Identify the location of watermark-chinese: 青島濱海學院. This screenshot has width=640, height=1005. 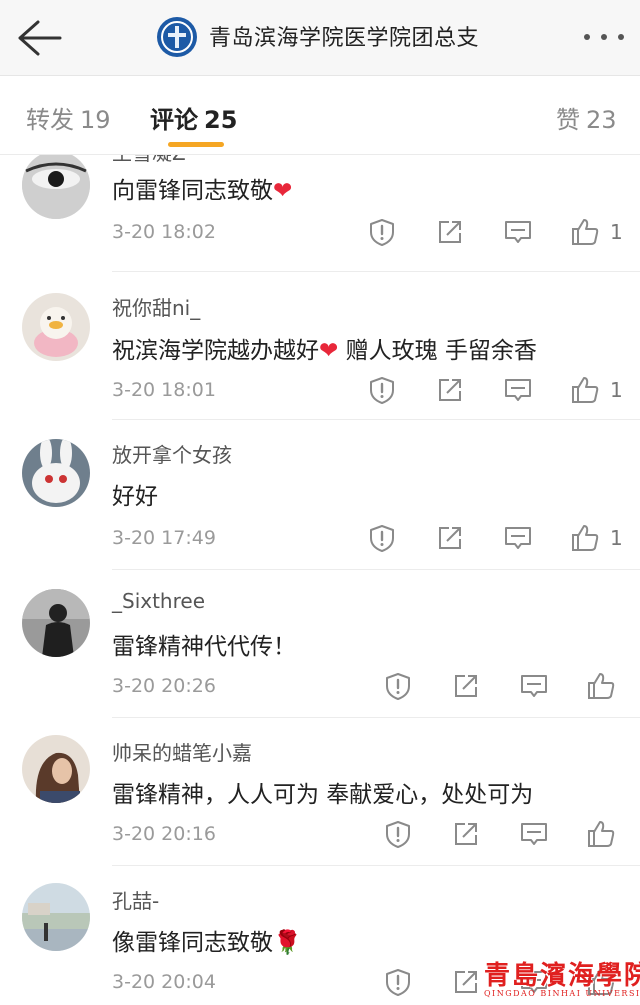
(562, 976).